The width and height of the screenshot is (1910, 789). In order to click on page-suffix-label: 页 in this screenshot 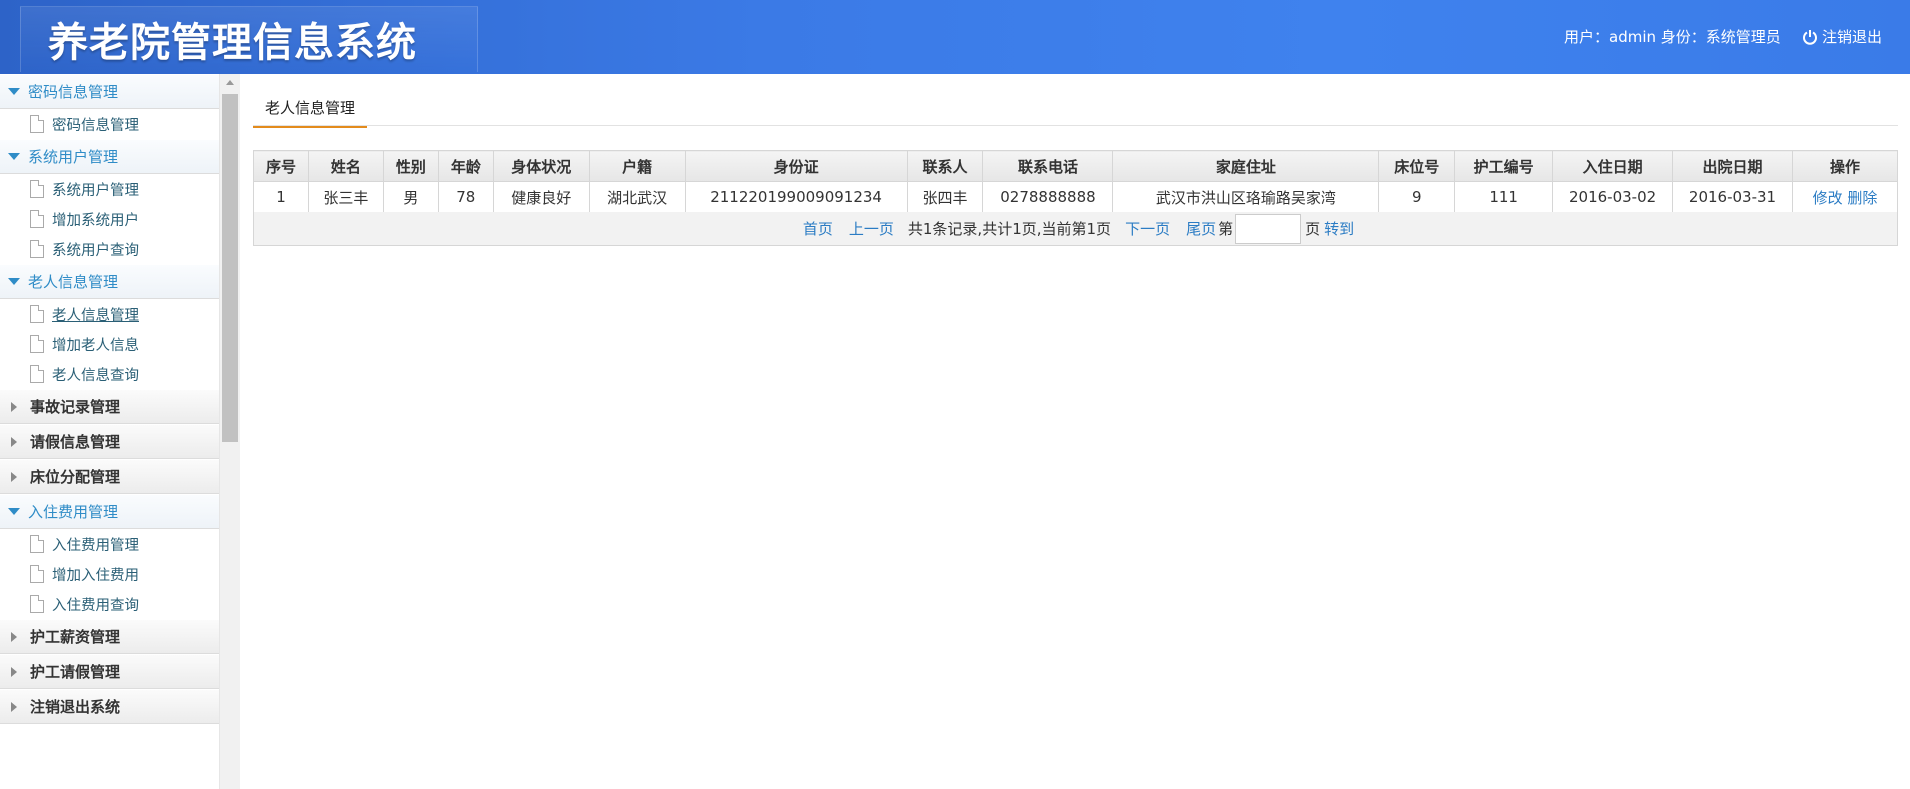, I will do `click(1313, 229)`.